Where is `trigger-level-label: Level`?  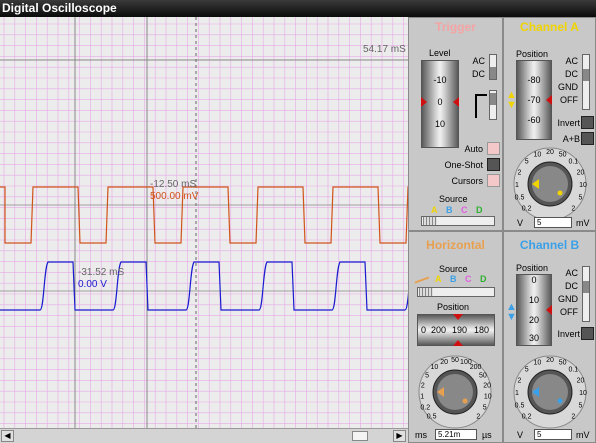 trigger-level-label: Level is located at coordinates (440, 53).